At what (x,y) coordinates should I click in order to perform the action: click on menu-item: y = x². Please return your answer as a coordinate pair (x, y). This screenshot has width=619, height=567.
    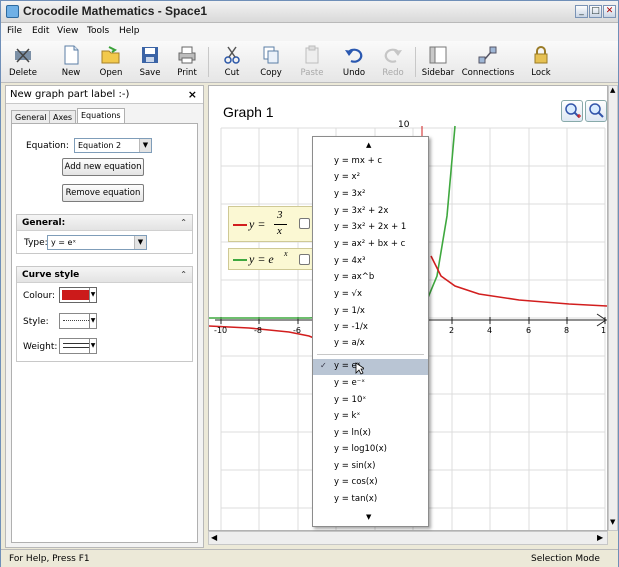
    Looking at the image, I should click on (370, 178).